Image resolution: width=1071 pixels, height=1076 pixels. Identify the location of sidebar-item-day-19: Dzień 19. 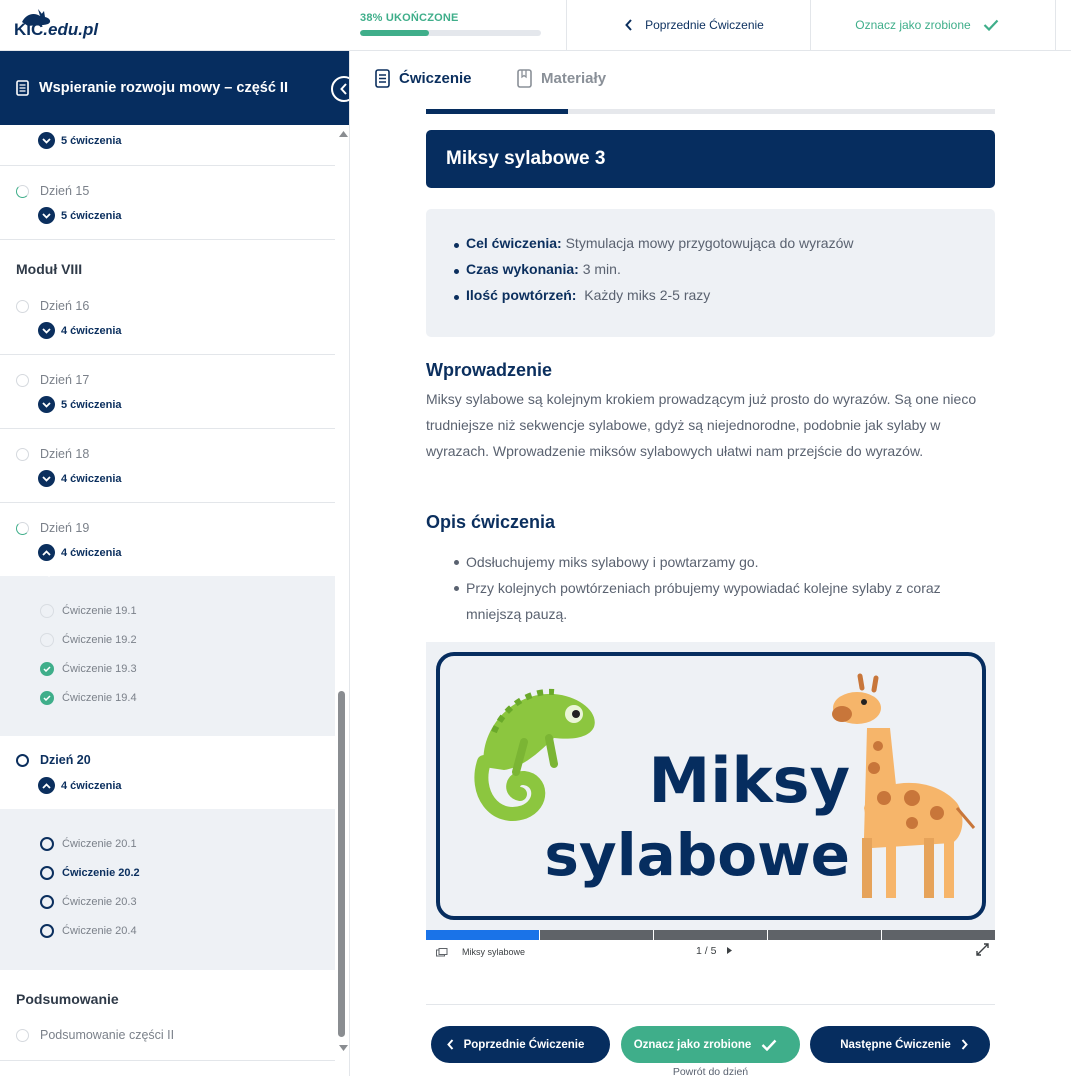
(52, 528).